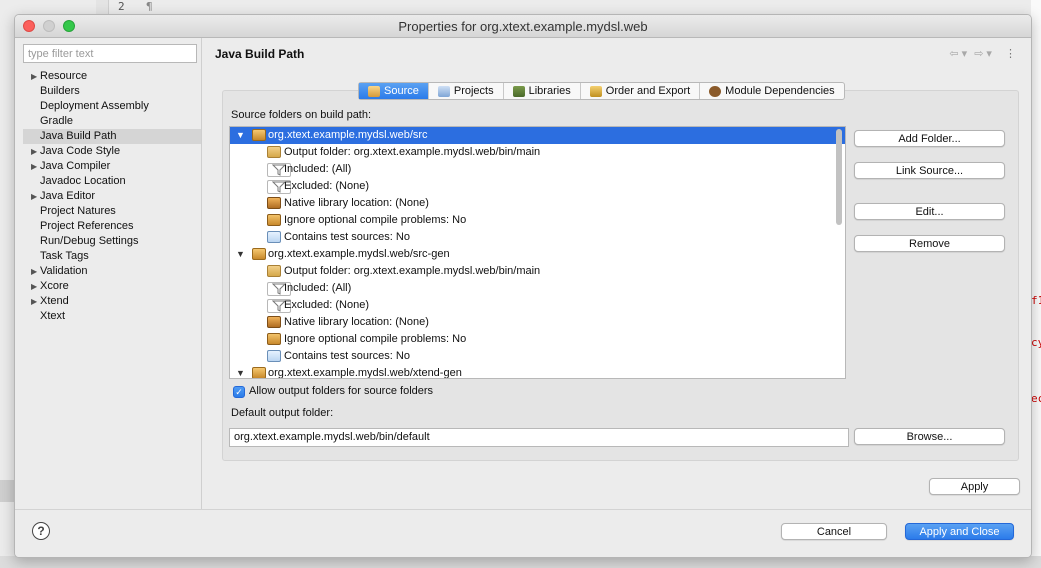 The image size is (1041, 568). Describe the element at coordinates (359, 254) in the screenshot. I see `tree-row-label: org.xtext.example.mydsl.web/src-gen` at that location.